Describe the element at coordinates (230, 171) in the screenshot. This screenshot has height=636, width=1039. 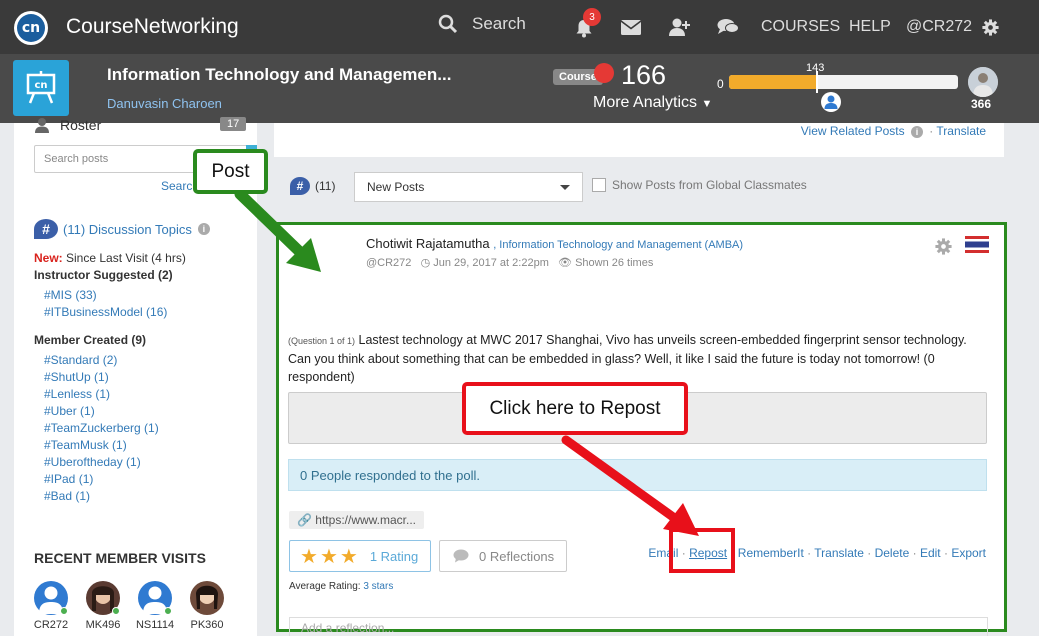
I see `post-callout: Post` at that location.